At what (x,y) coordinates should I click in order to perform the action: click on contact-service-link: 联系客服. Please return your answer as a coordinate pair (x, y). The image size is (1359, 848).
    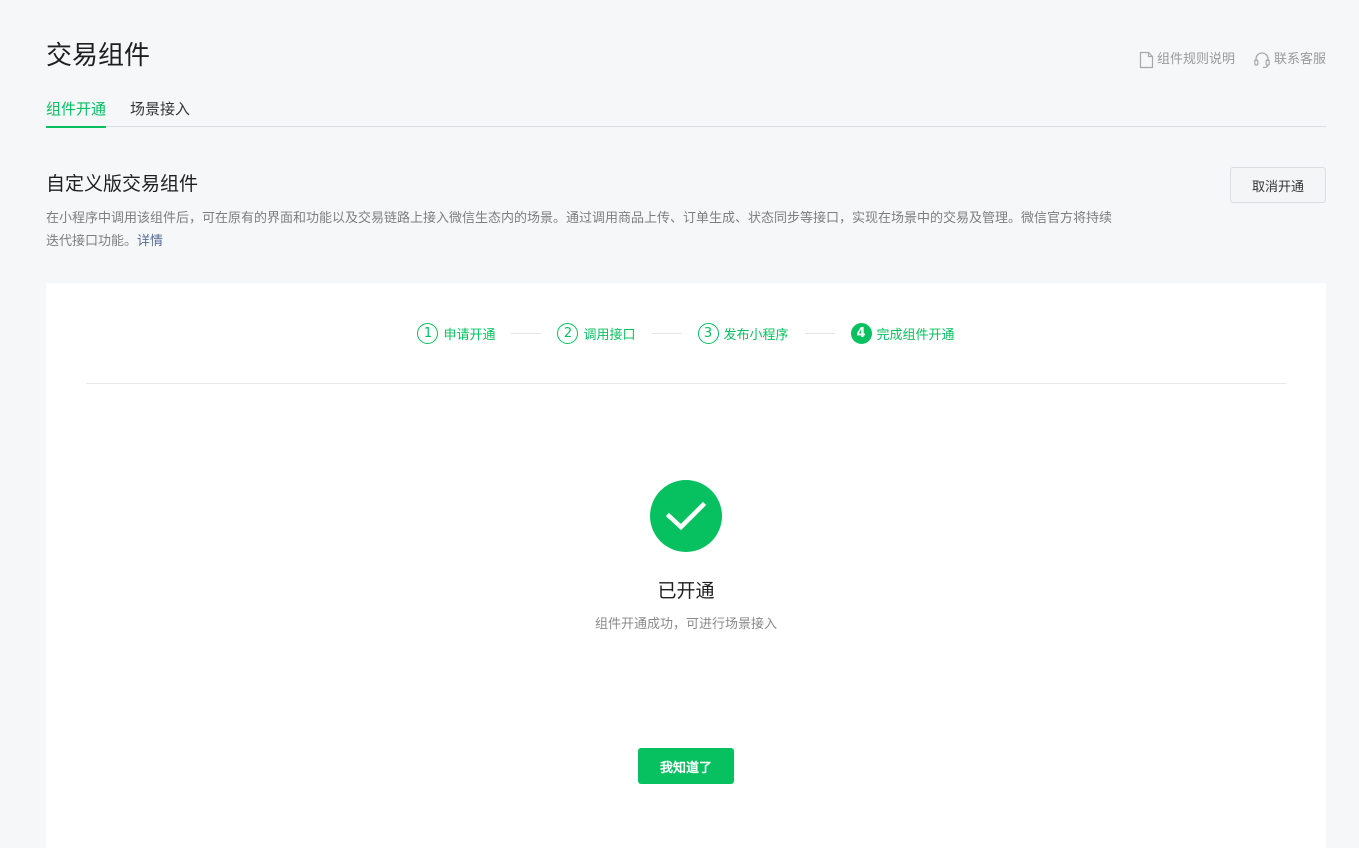
    Looking at the image, I should click on (1289, 60).